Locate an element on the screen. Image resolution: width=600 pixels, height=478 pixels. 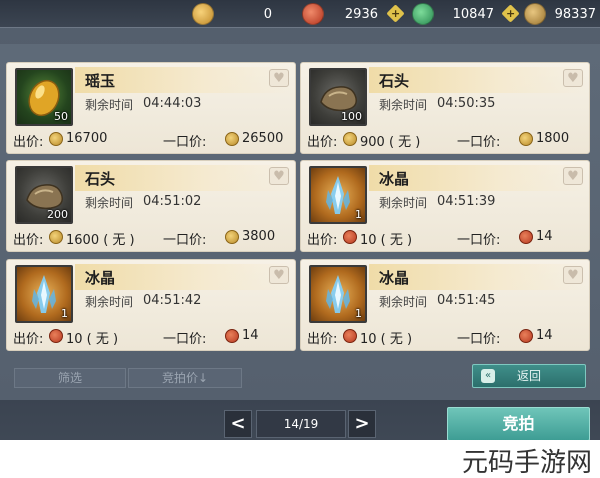
prev-page-button: < is located at coordinates (238, 424).